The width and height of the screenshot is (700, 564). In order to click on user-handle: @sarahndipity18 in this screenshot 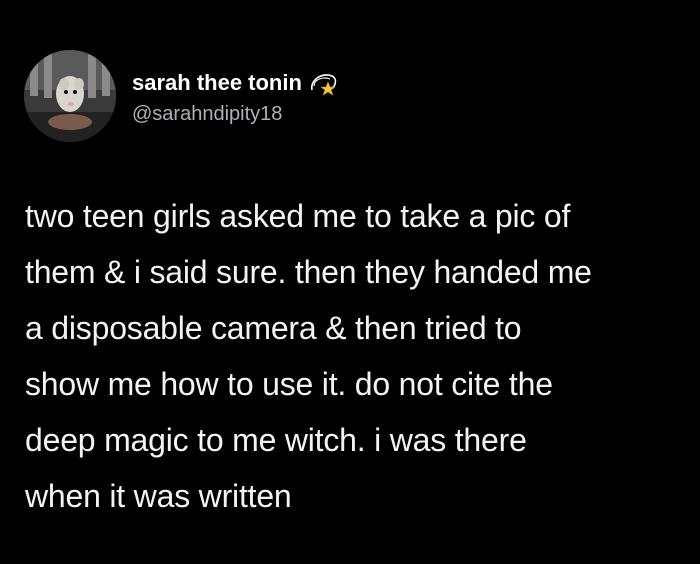, I will do `click(235, 114)`.